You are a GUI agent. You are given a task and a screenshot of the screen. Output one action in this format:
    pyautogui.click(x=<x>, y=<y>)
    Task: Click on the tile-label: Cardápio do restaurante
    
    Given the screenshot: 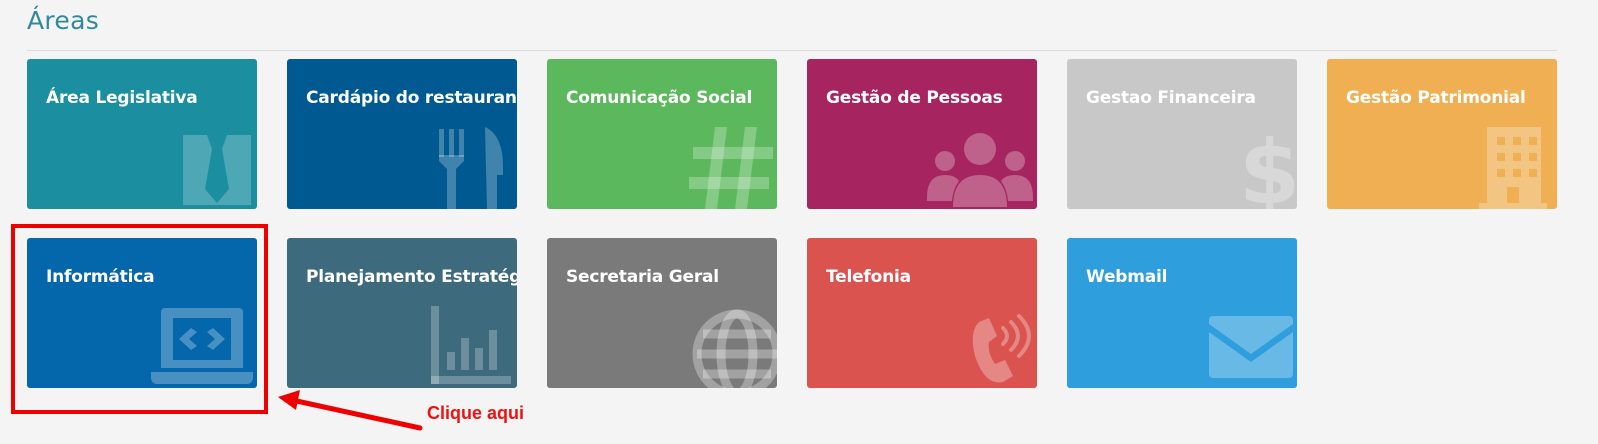 What is the action you would take?
    pyautogui.click(x=411, y=98)
    